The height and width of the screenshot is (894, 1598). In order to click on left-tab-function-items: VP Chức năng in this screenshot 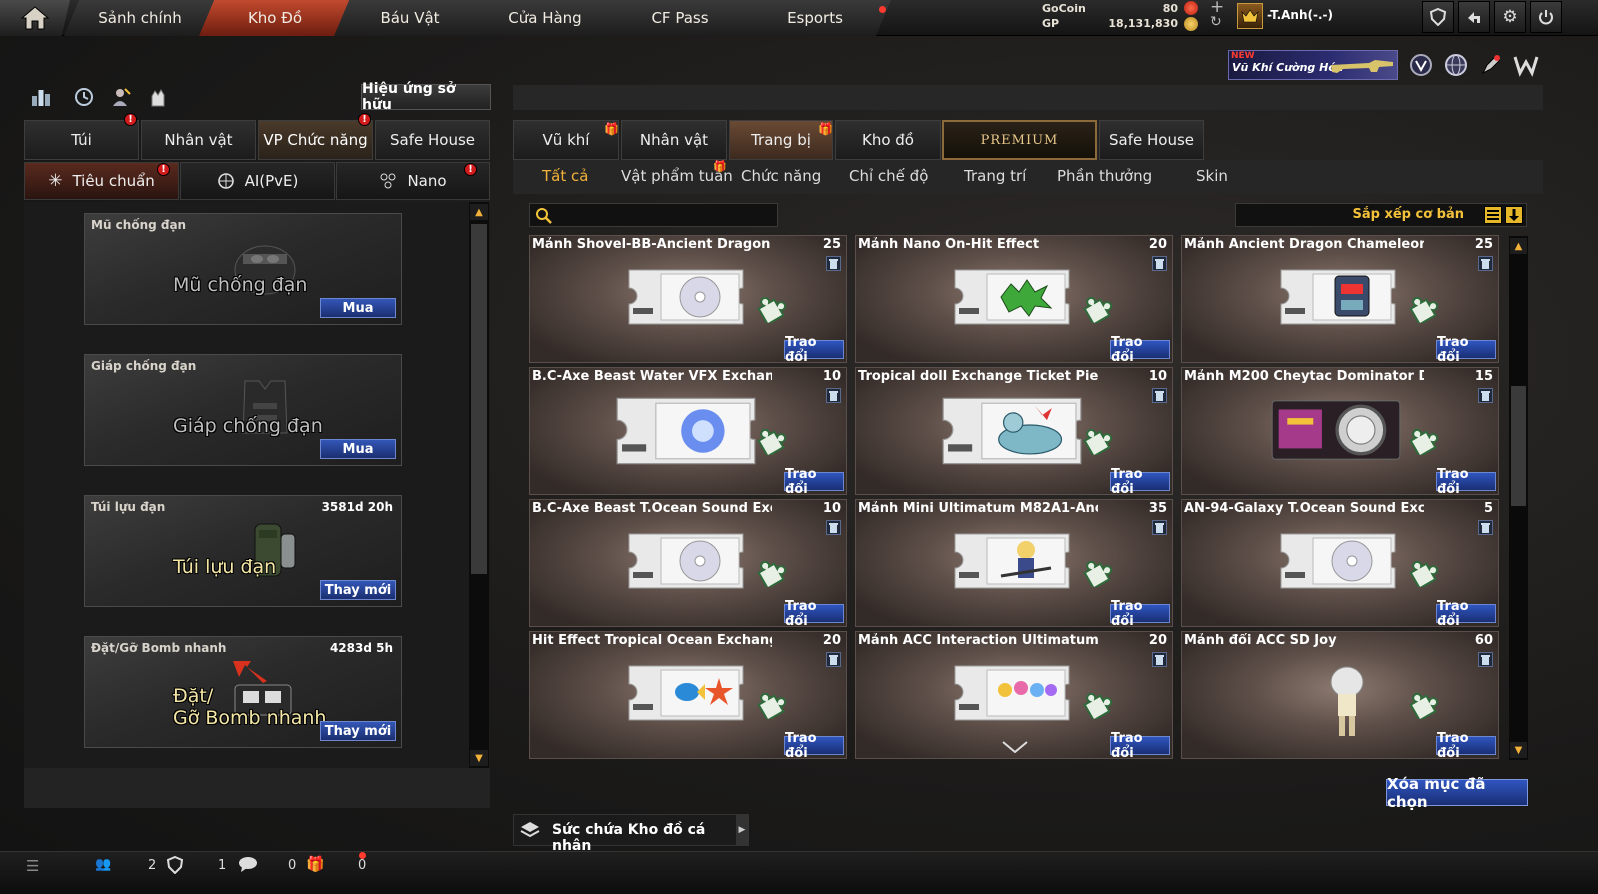, I will do `click(315, 140)`.